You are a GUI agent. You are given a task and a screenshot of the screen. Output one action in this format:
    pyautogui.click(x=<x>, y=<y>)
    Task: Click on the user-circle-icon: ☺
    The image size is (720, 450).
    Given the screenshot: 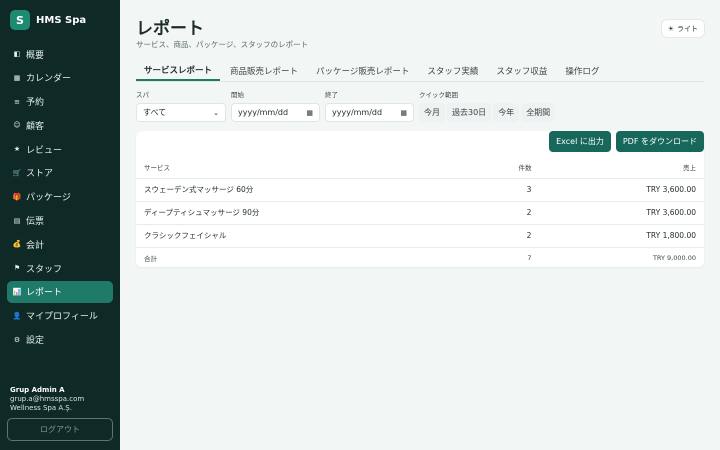 What is the action you would take?
    pyautogui.click(x=17, y=125)
    